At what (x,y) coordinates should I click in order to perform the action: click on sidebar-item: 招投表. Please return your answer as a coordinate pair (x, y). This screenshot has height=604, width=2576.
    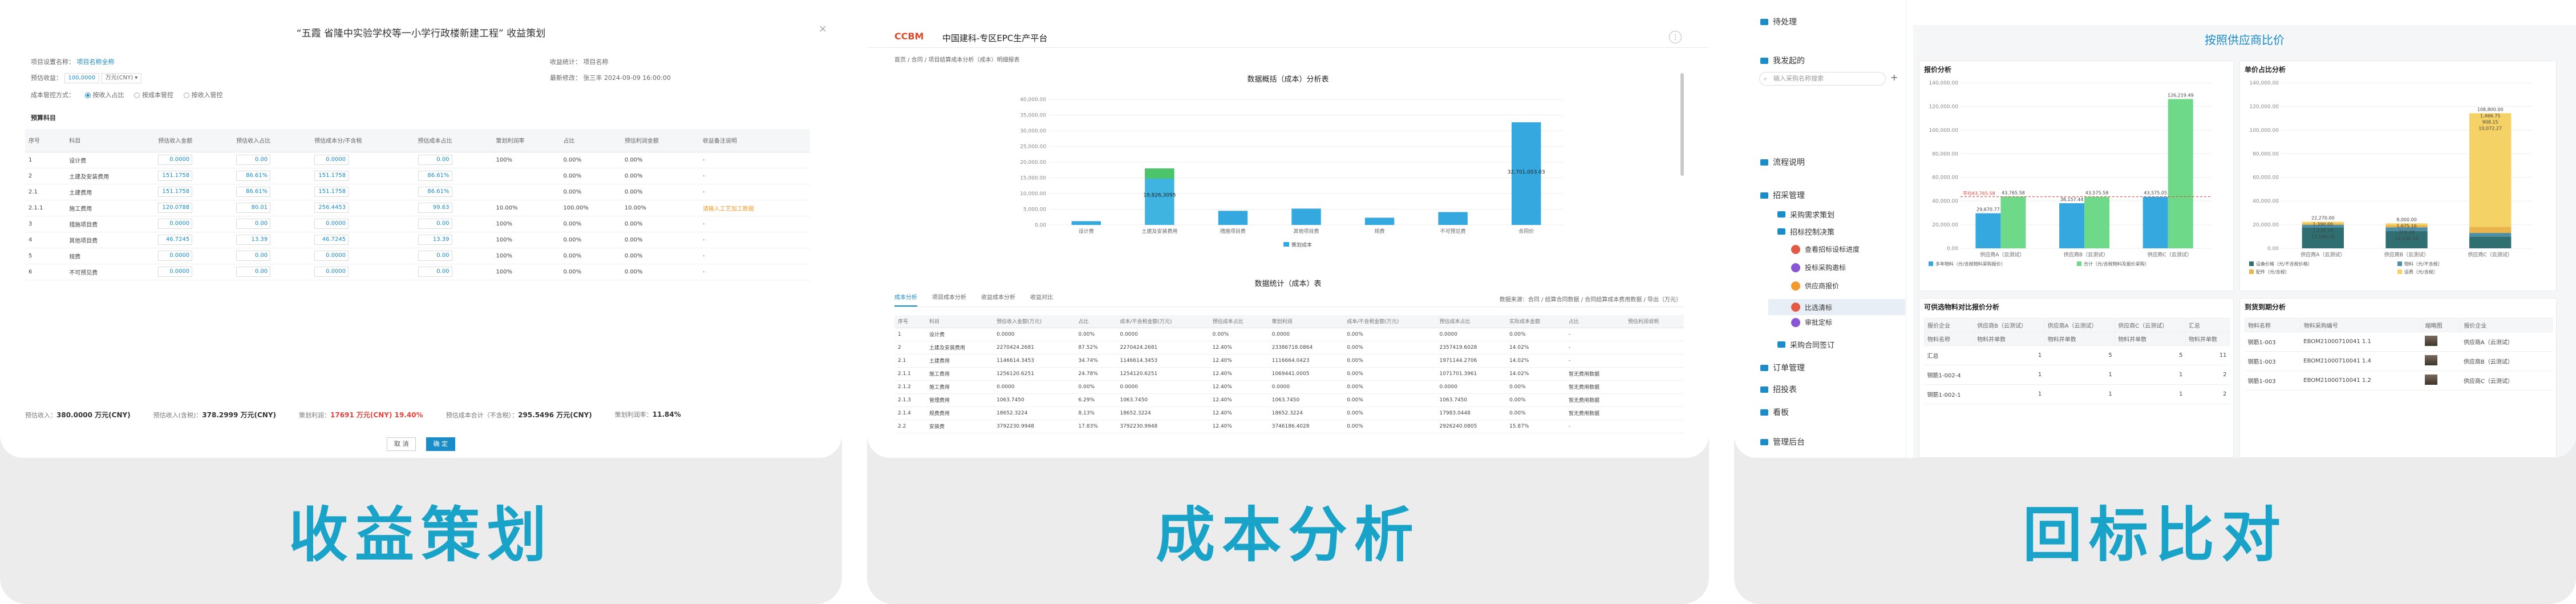
    Looking at the image, I should click on (1778, 389).